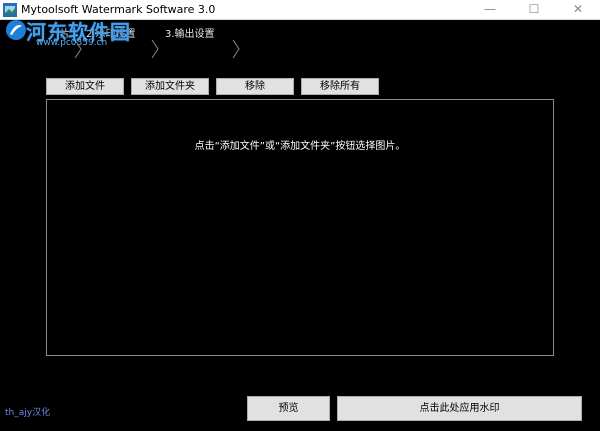 This screenshot has width=600, height=431. Describe the element at coordinates (255, 86) in the screenshot. I see `remove-button: 移除` at that location.